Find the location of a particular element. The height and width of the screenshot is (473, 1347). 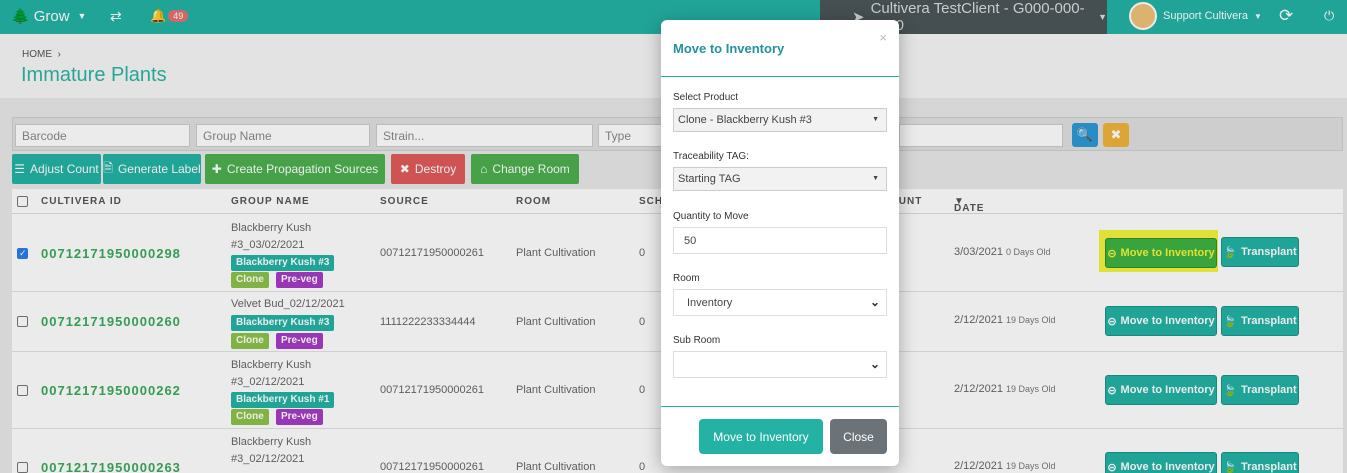

quantity-input: 50 is located at coordinates (780, 240).